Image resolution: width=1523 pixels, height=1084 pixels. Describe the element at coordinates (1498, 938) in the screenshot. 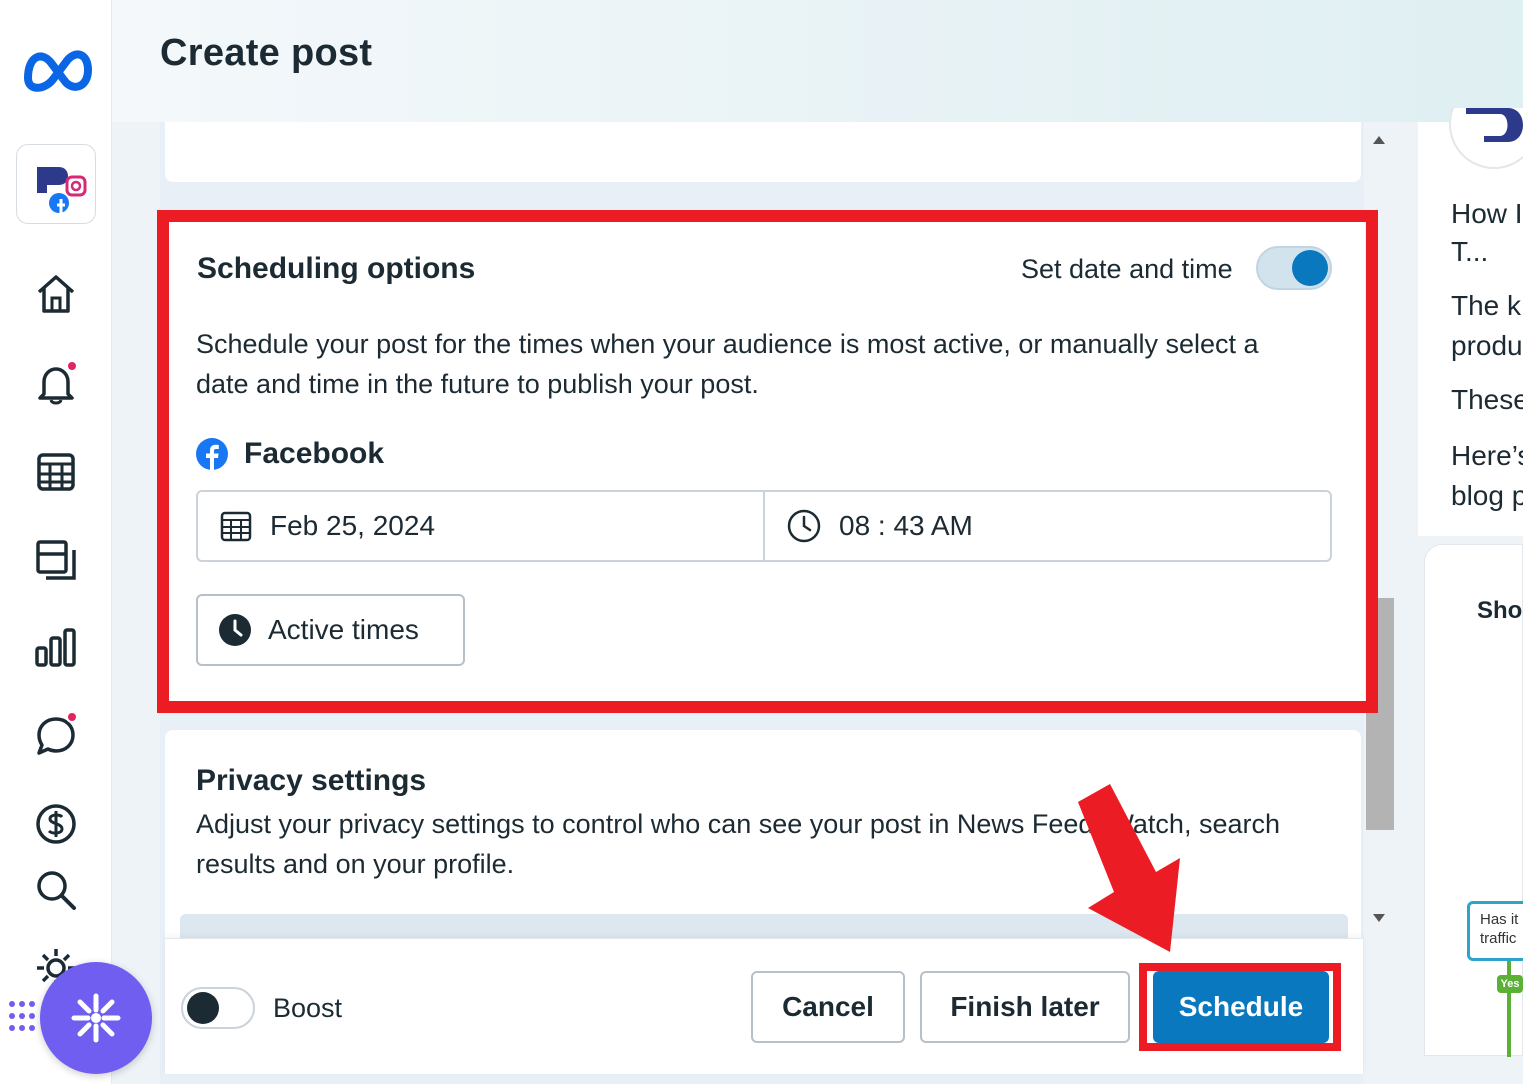

I see `flow-text-2: traffic` at that location.